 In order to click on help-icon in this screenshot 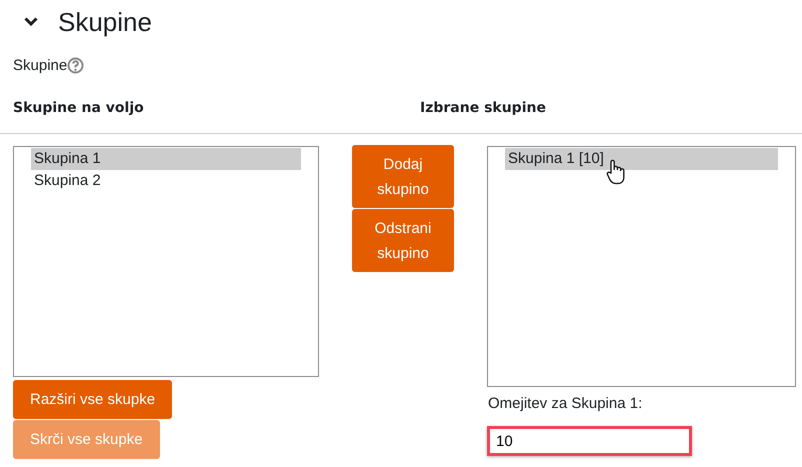, I will do `click(75, 65)`.